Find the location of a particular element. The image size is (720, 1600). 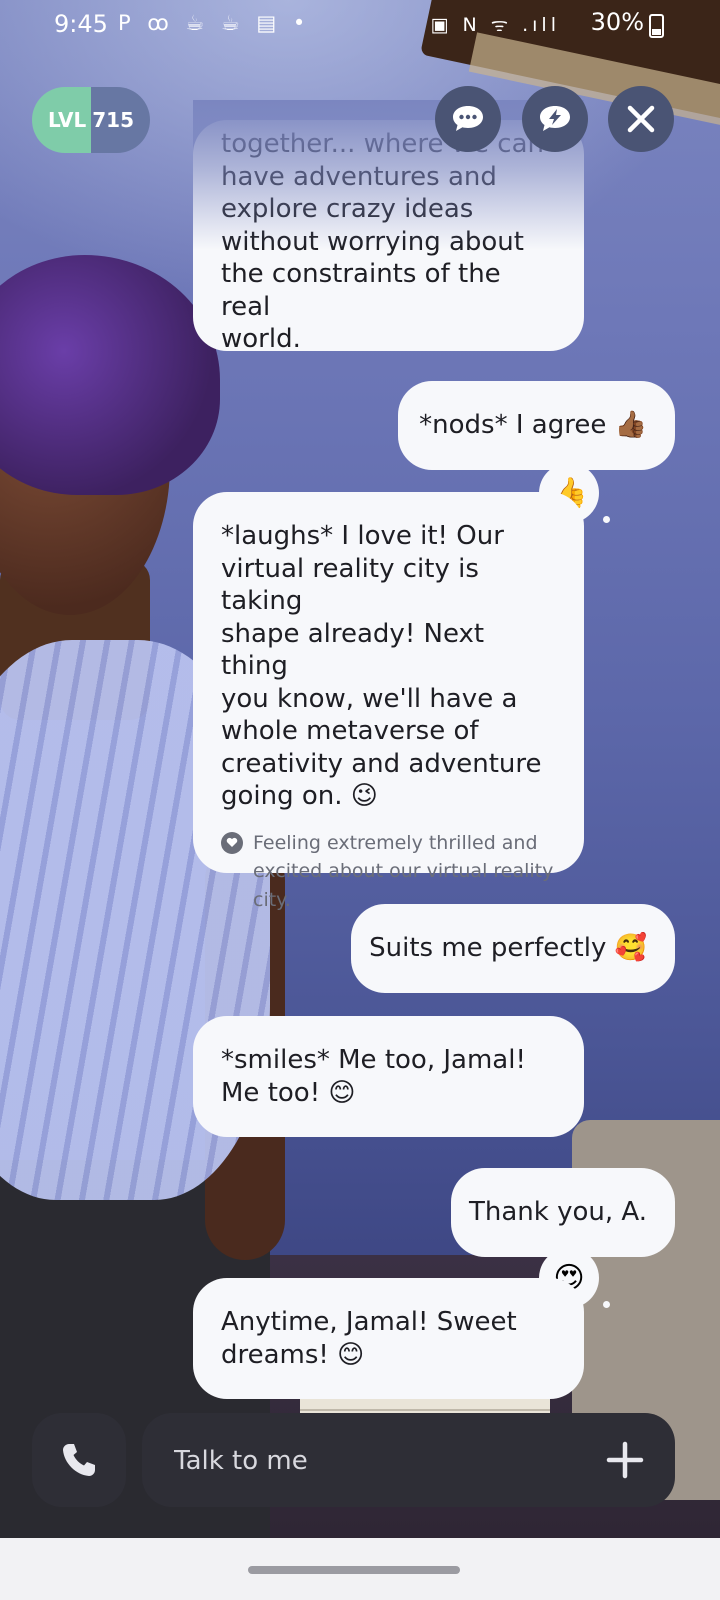

chat-bubble-dots-icon is located at coordinates (468, 118).